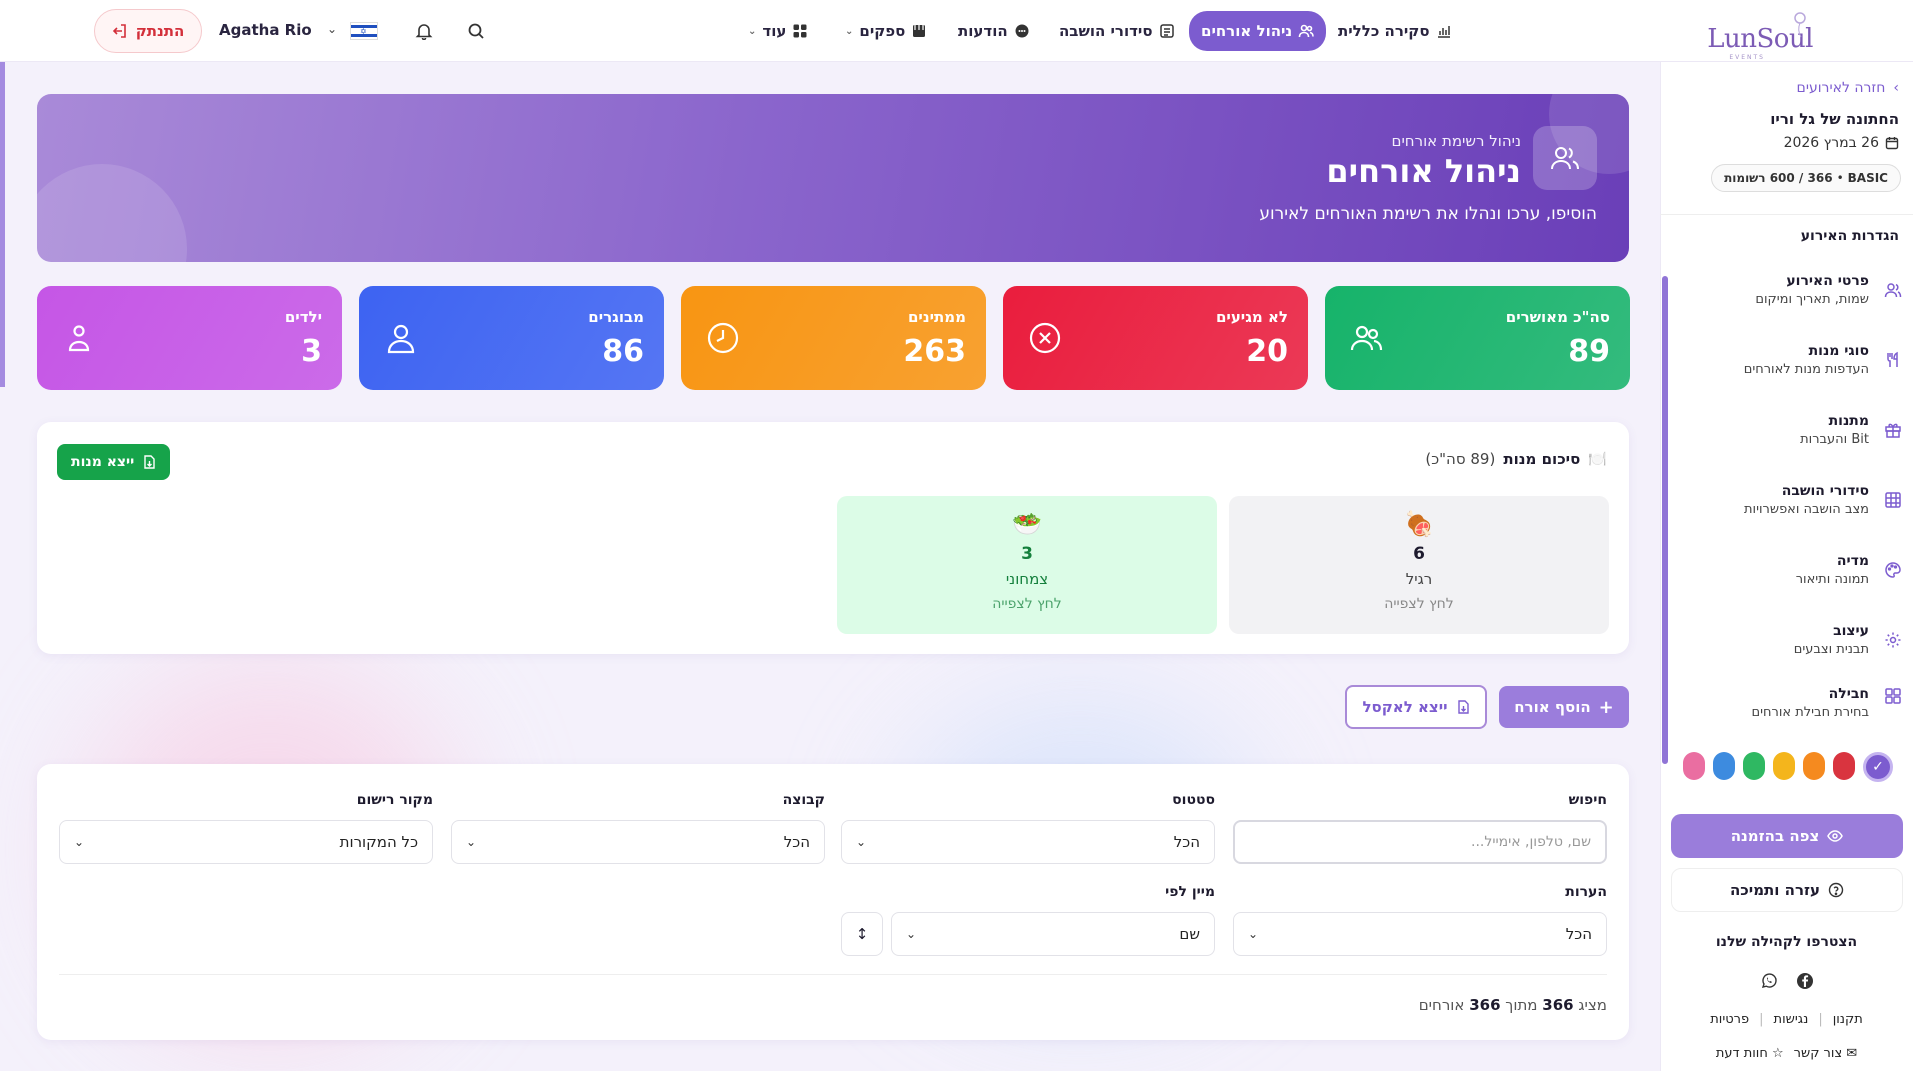 The image size is (1913, 1071). I want to click on package-tier: BASIC, so click(1867, 178).